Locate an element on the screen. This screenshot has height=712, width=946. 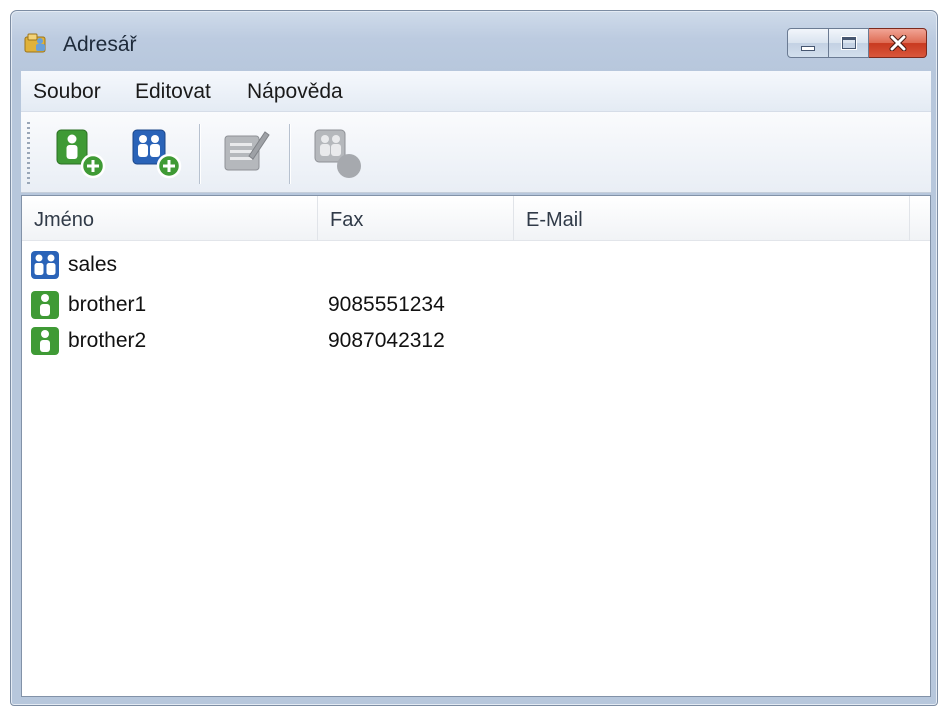
address-book-icon is located at coordinates (35, 43).